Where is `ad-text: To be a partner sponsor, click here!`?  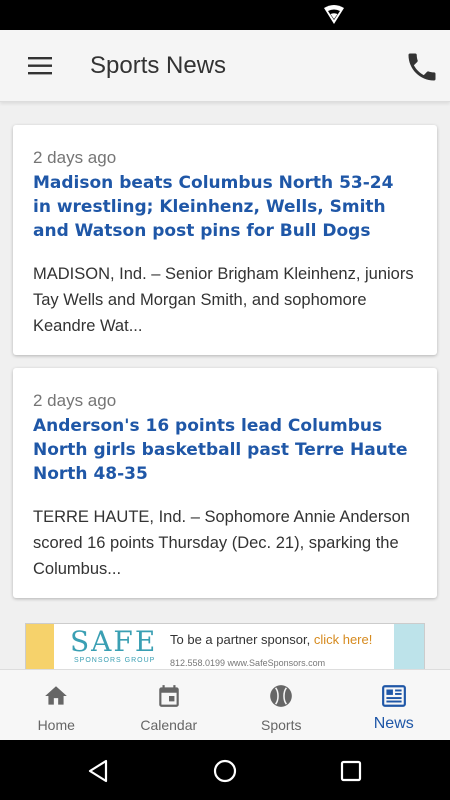
ad-text: To be a partner sponsor, click here! is located at coordinates (271, 639).